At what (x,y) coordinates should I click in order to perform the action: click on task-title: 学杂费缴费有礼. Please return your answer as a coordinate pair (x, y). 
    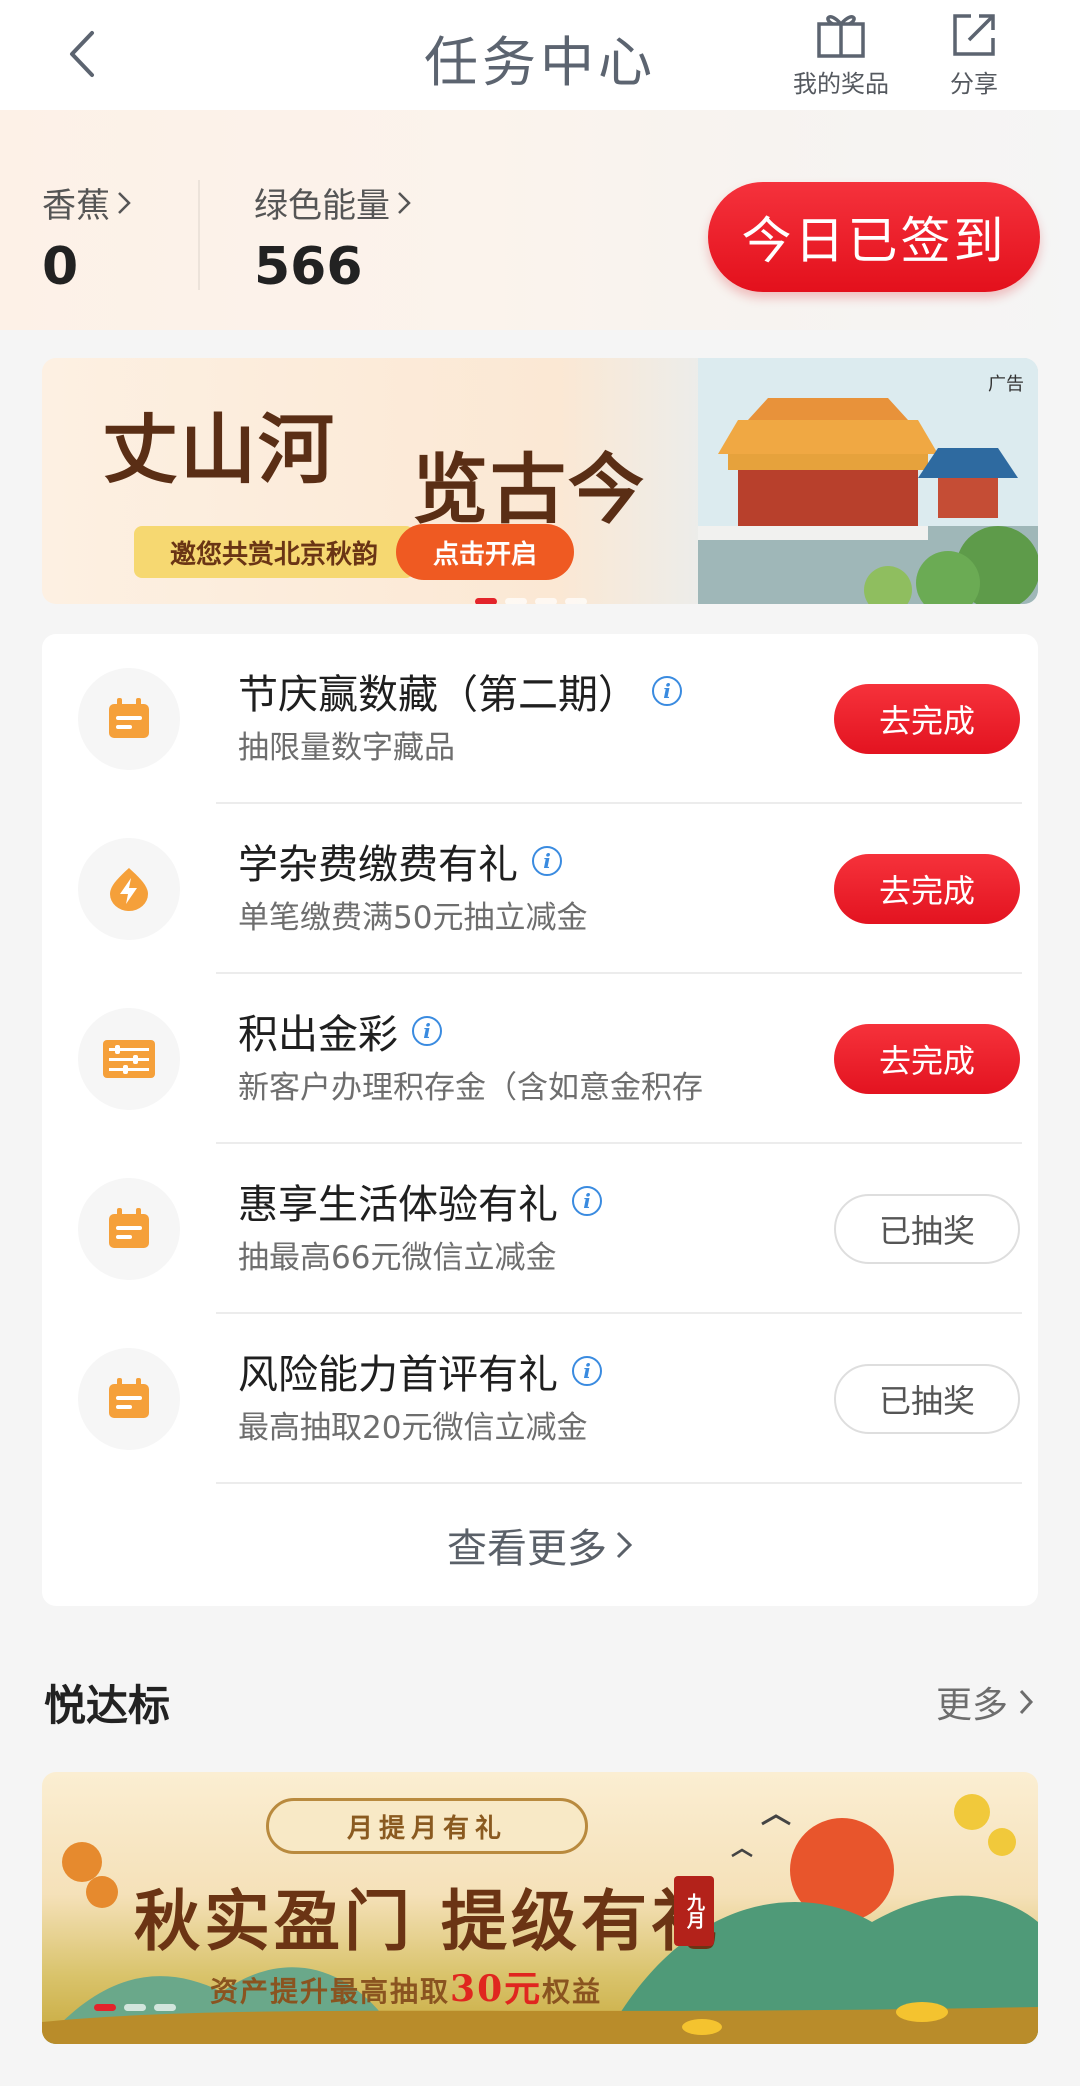
    Looking at the image, I should click on (378, 865).